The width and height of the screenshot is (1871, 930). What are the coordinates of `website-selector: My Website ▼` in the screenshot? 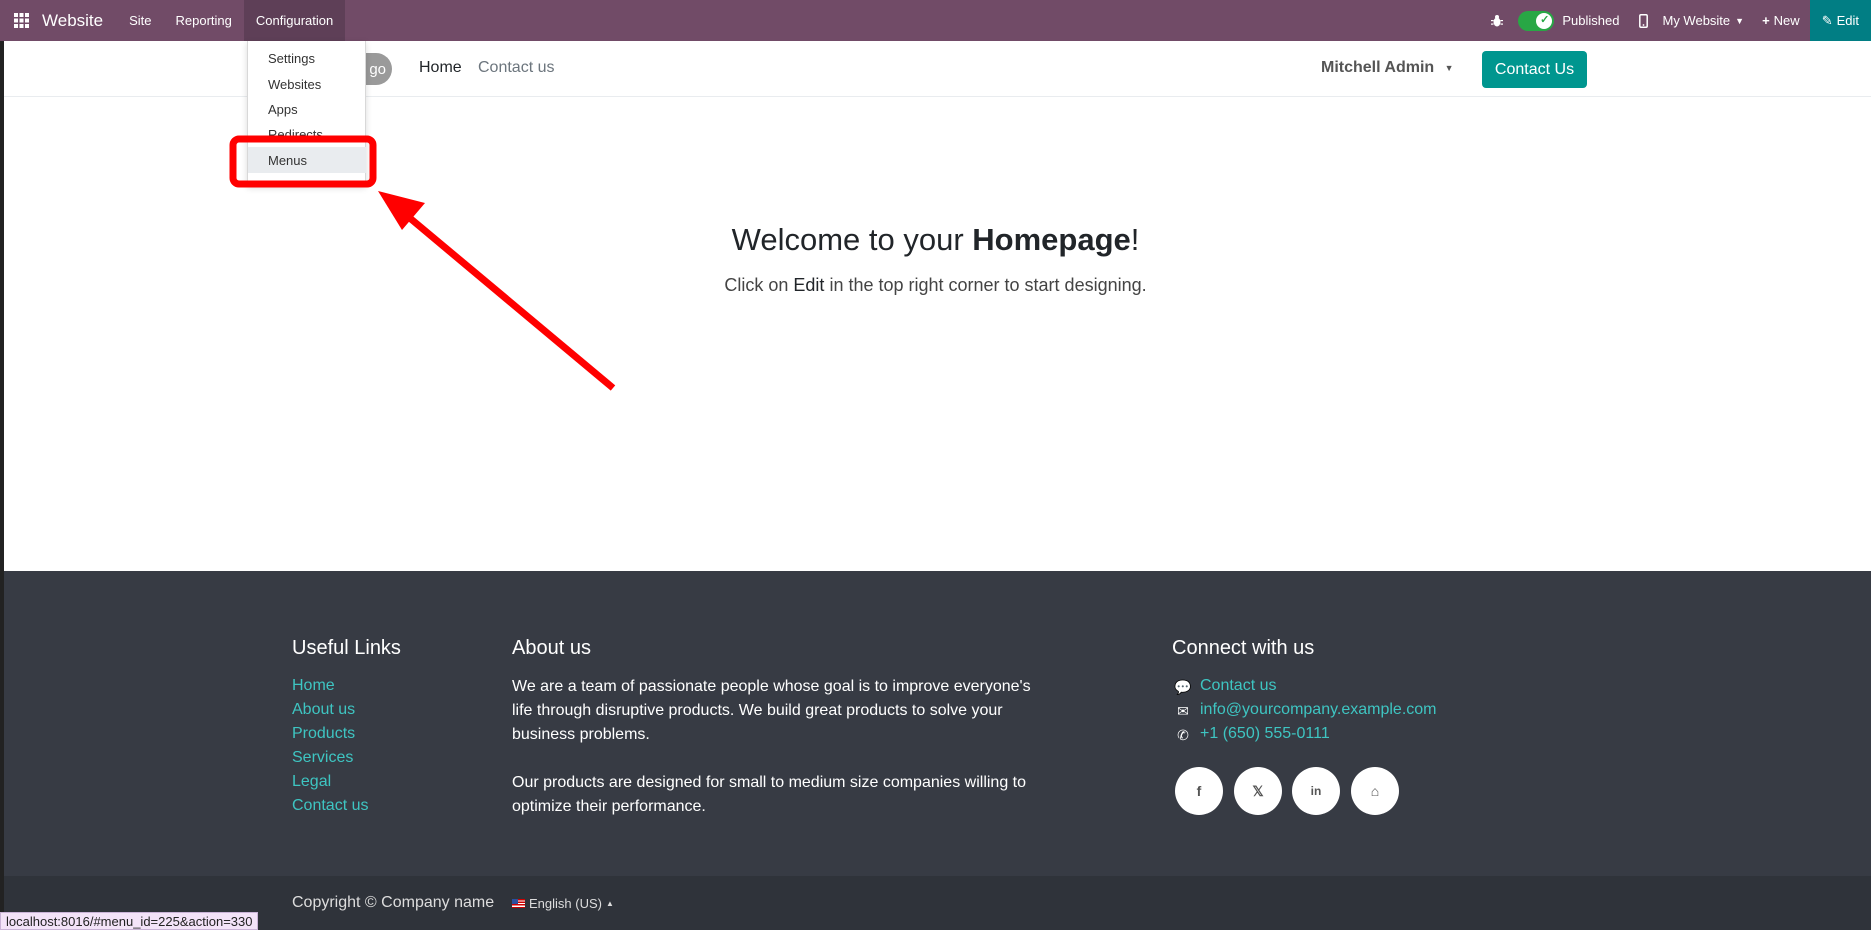 It's located at (1712, 20).